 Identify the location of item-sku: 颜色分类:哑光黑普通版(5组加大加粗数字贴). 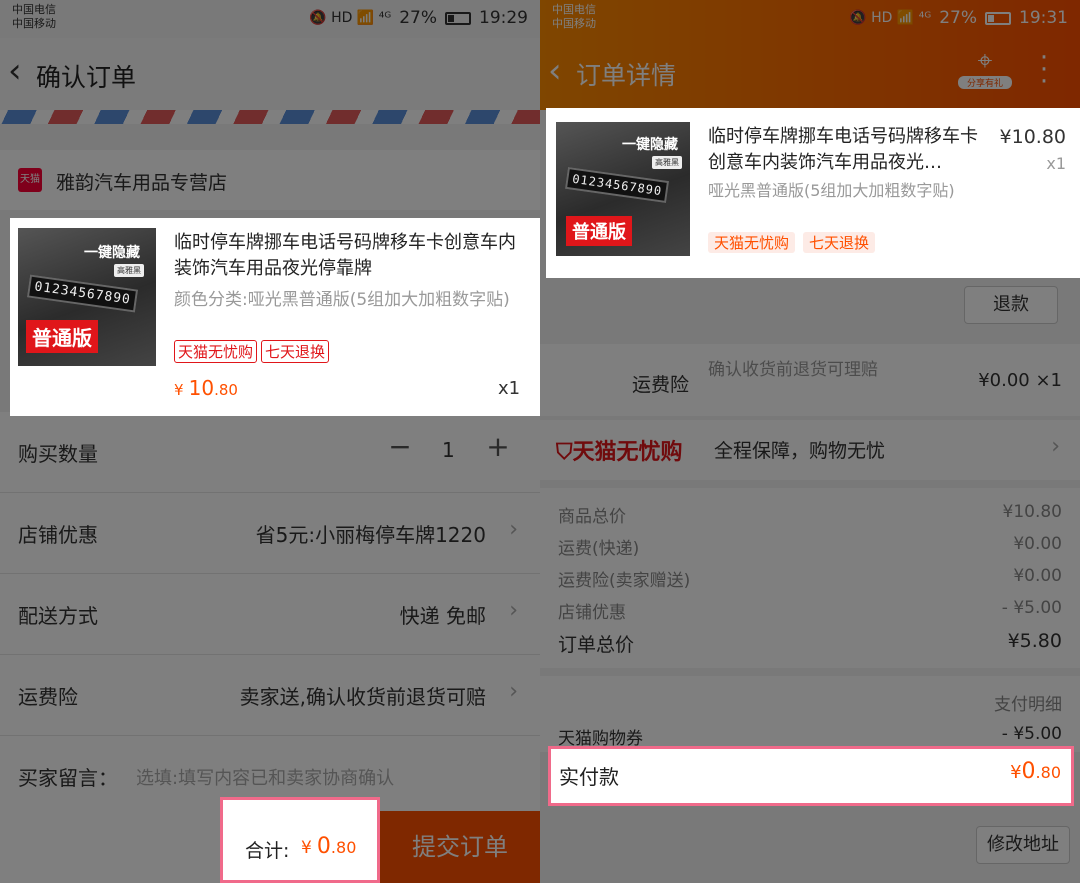
(342, 300).